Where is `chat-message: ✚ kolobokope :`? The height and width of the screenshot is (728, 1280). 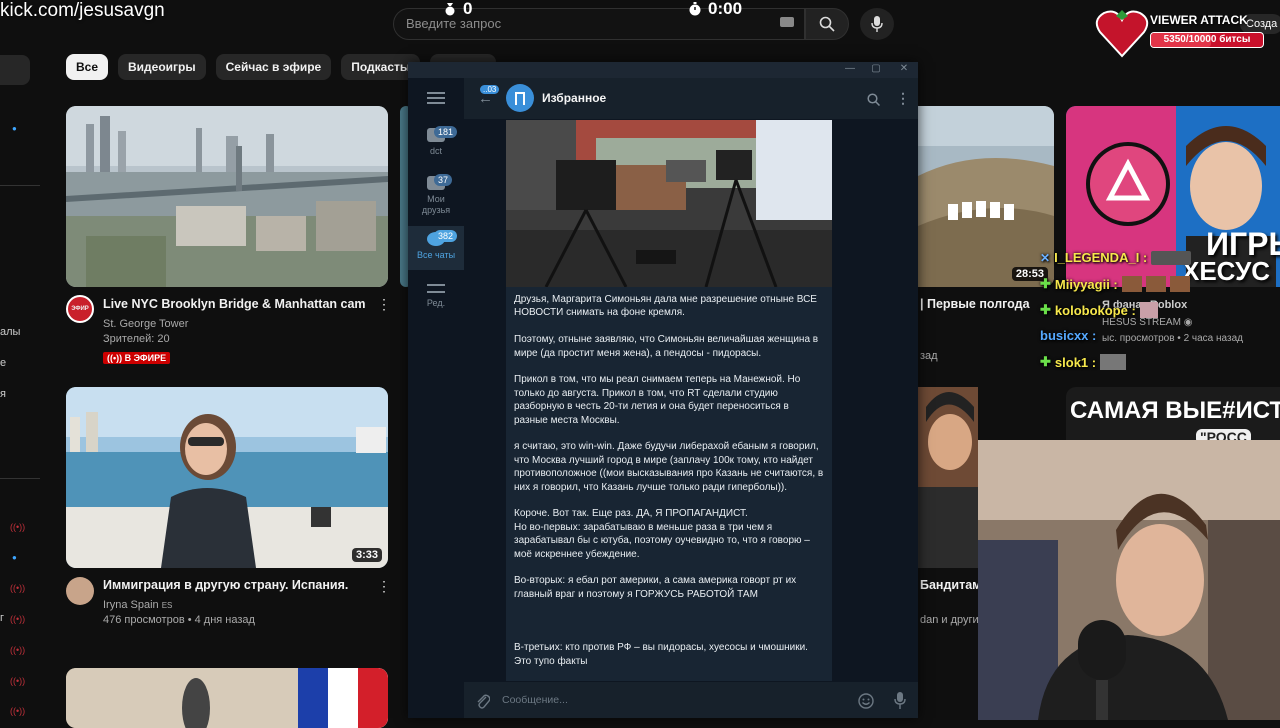
chat-message: ✚ kolobokope : is located at coordinates (1099, 310).